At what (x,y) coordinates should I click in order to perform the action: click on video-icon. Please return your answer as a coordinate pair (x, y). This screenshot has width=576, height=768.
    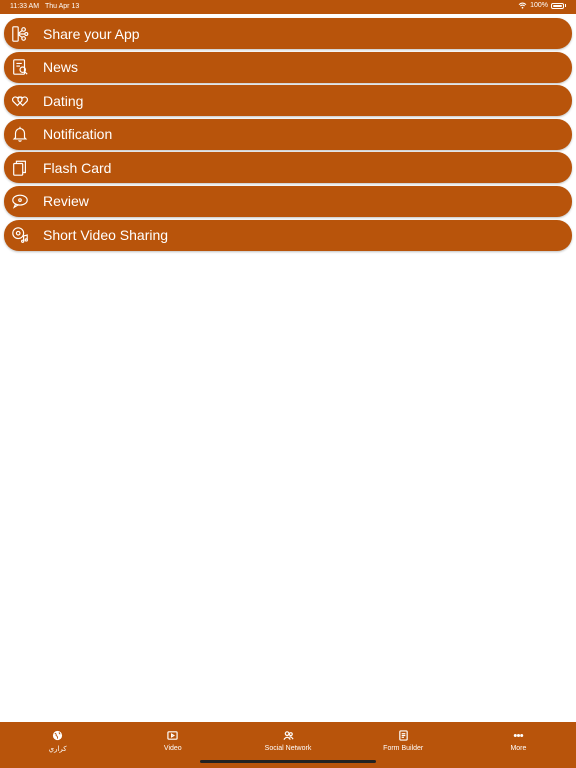
    Looking at the image, I should click on (172, 735).